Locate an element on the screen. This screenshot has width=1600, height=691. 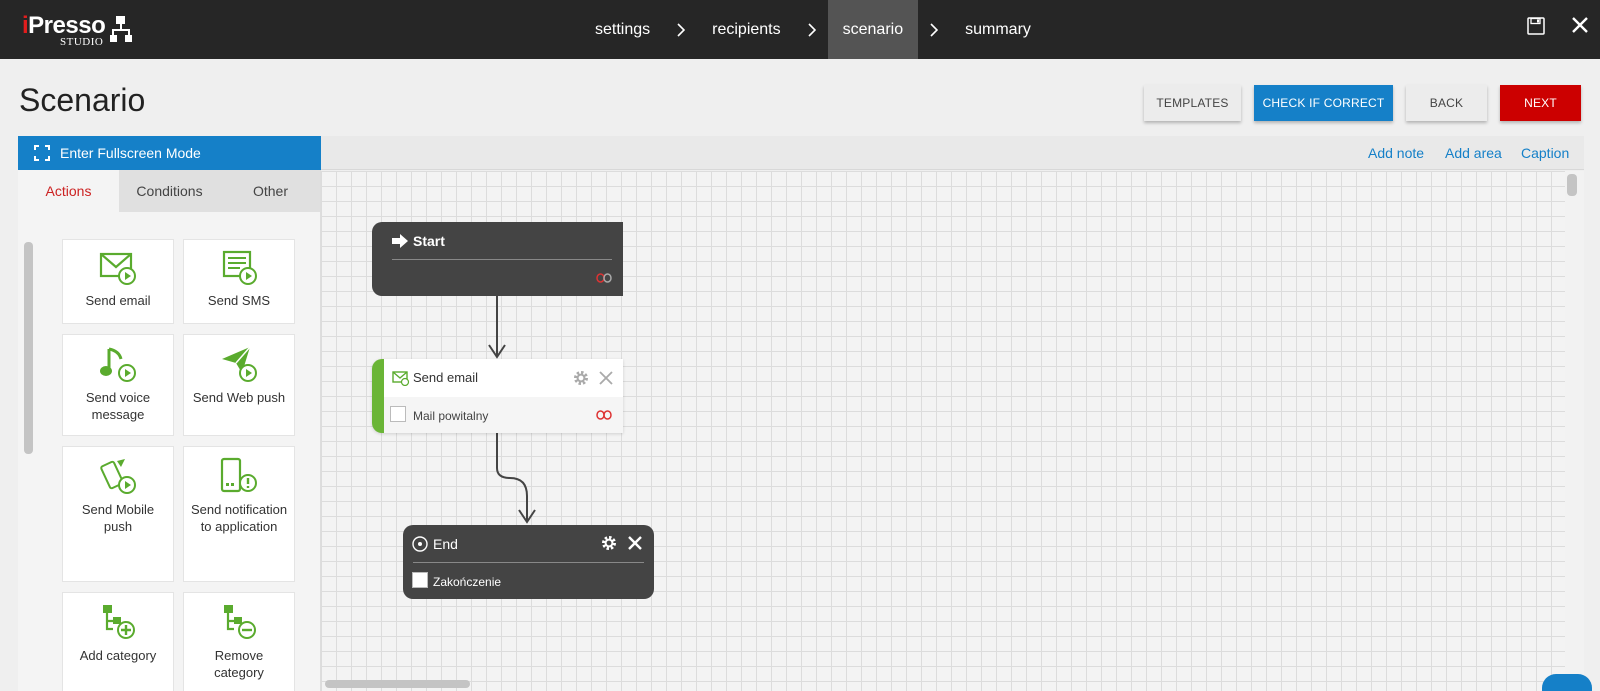
caption-link: Caption is located at coordinates (1545, 153).